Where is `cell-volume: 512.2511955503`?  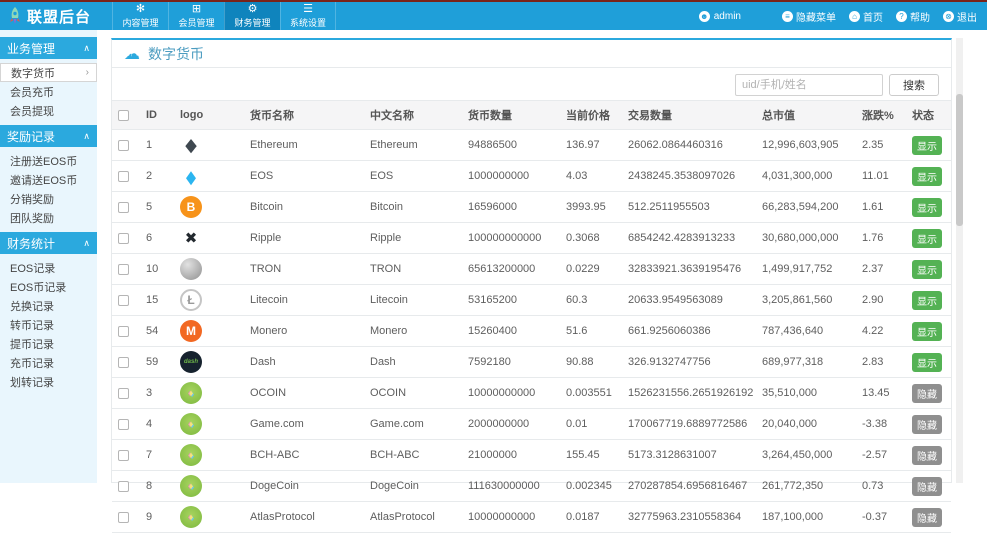
cell-volume: 512.2511955503 is located at coordinates (689, 207).